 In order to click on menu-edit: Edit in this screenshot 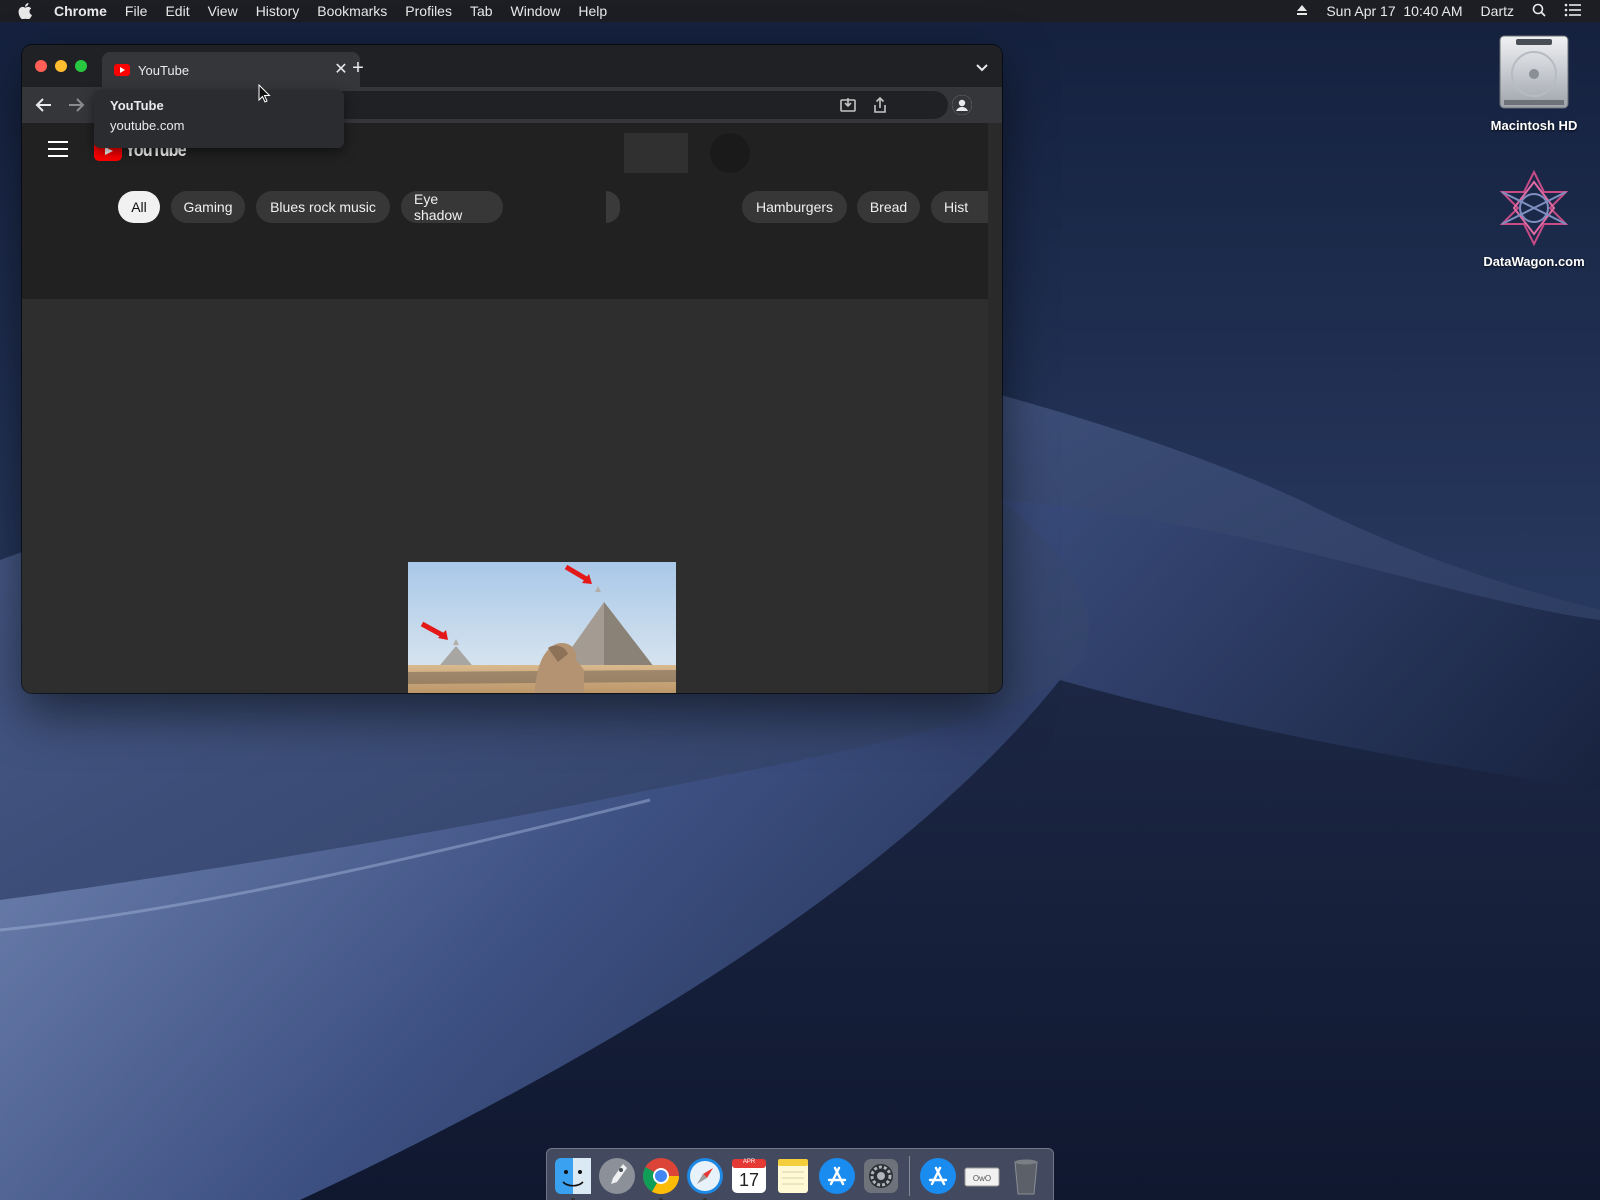, I will do `click(177, 11)`.